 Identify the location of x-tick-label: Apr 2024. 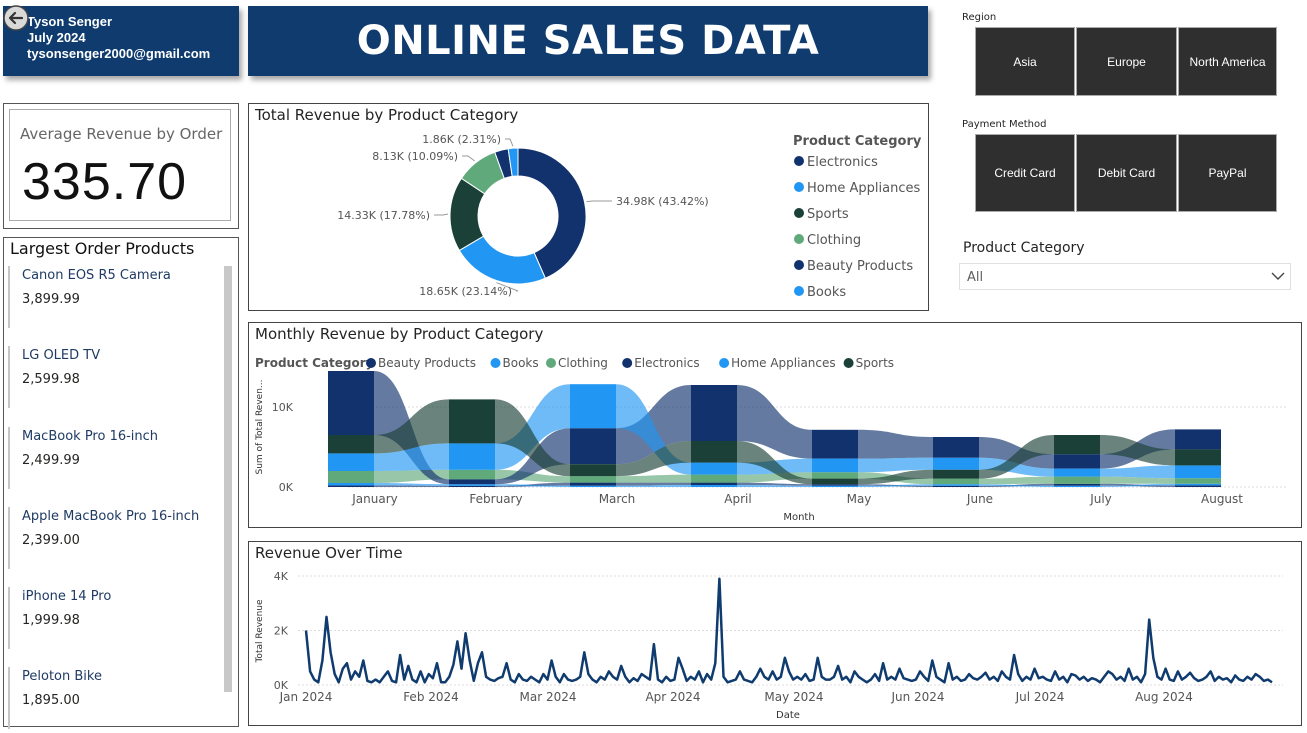
(672, 697).